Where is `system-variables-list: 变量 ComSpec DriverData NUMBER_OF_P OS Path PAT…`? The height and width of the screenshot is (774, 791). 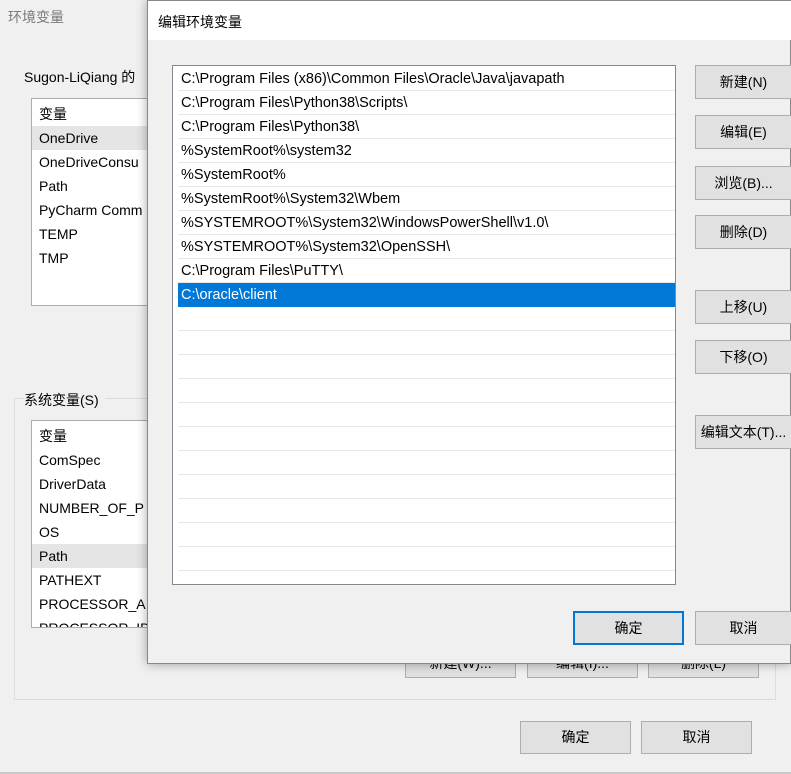
system-variables-list: 变量 ComSpec DriverData NUMBER_OF_P OS Path PAT… is located at coordinates (90, 524).